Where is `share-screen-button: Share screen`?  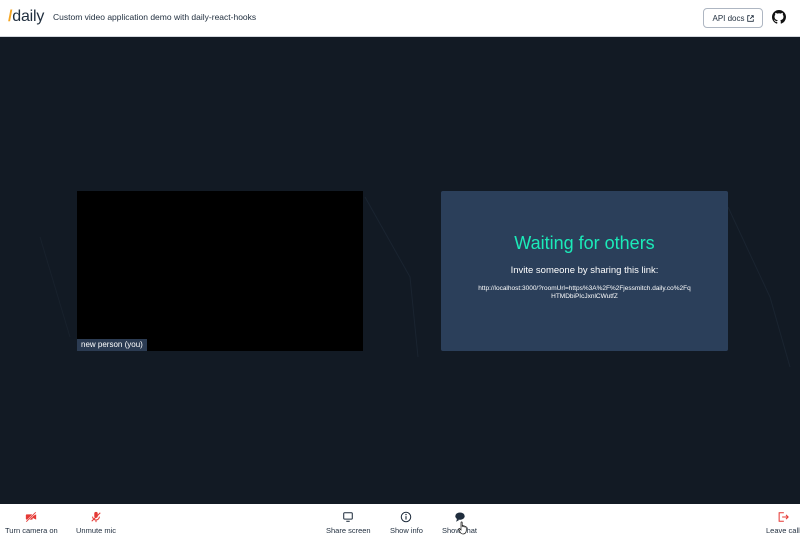
share-screen-button: Share screen is located at coordinates (348, 525).